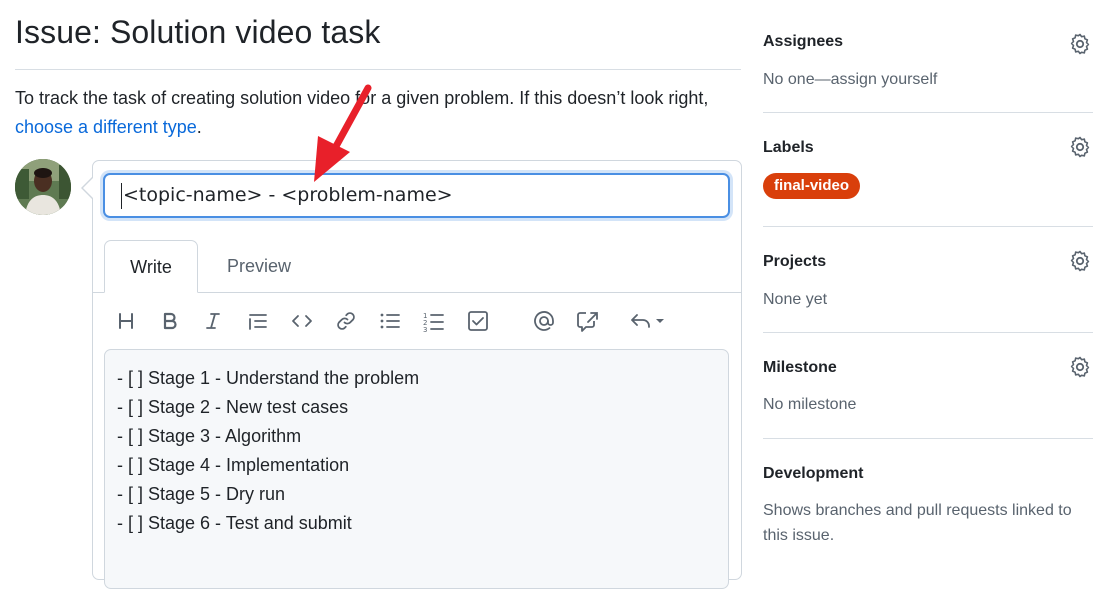 The image size is (1116, 589). I want to click on labels-heading: Labels, so click(788, 147).